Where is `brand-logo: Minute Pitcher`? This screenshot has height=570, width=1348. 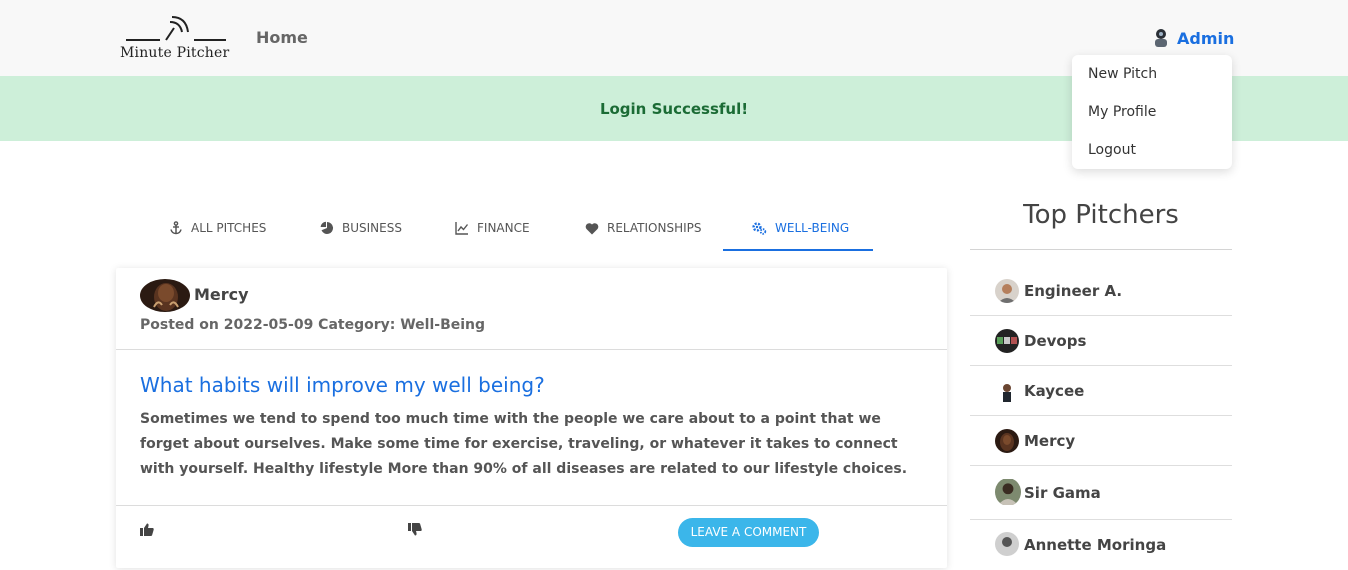 brand-logo: Minute Pitcher is located at coordinates (177, 39).